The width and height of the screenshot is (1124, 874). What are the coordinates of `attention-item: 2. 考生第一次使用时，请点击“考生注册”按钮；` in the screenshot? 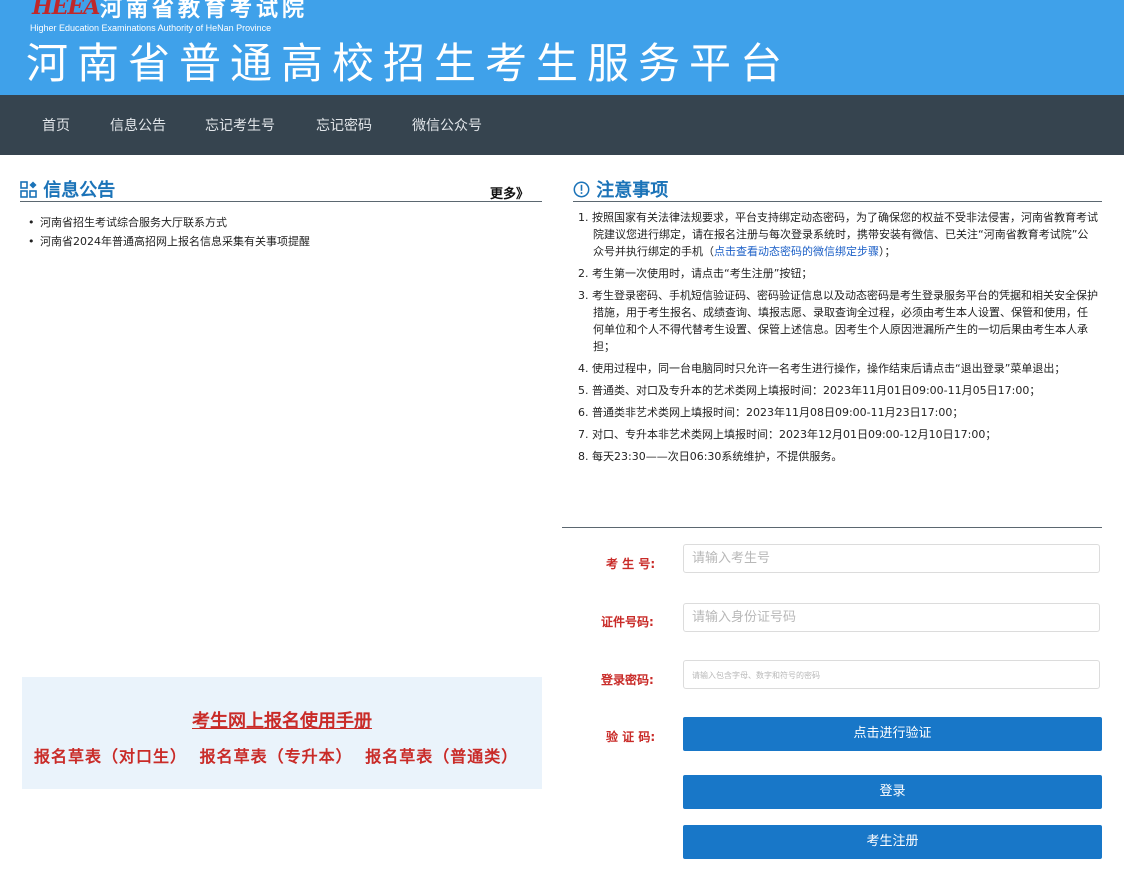 It's located at (695, 273).